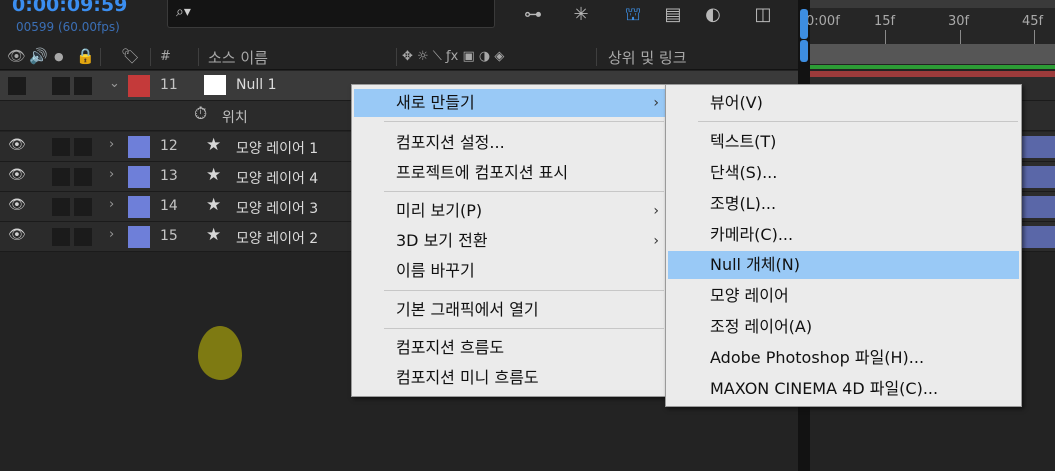 The width and height of the screenshot is (1055, 471). Describe the element at coordinates (453, 56) in the screenshot. I see `switches-icons: ✥ ☼ ⟍ ƒx ▣ ◑ ◈` at that location.